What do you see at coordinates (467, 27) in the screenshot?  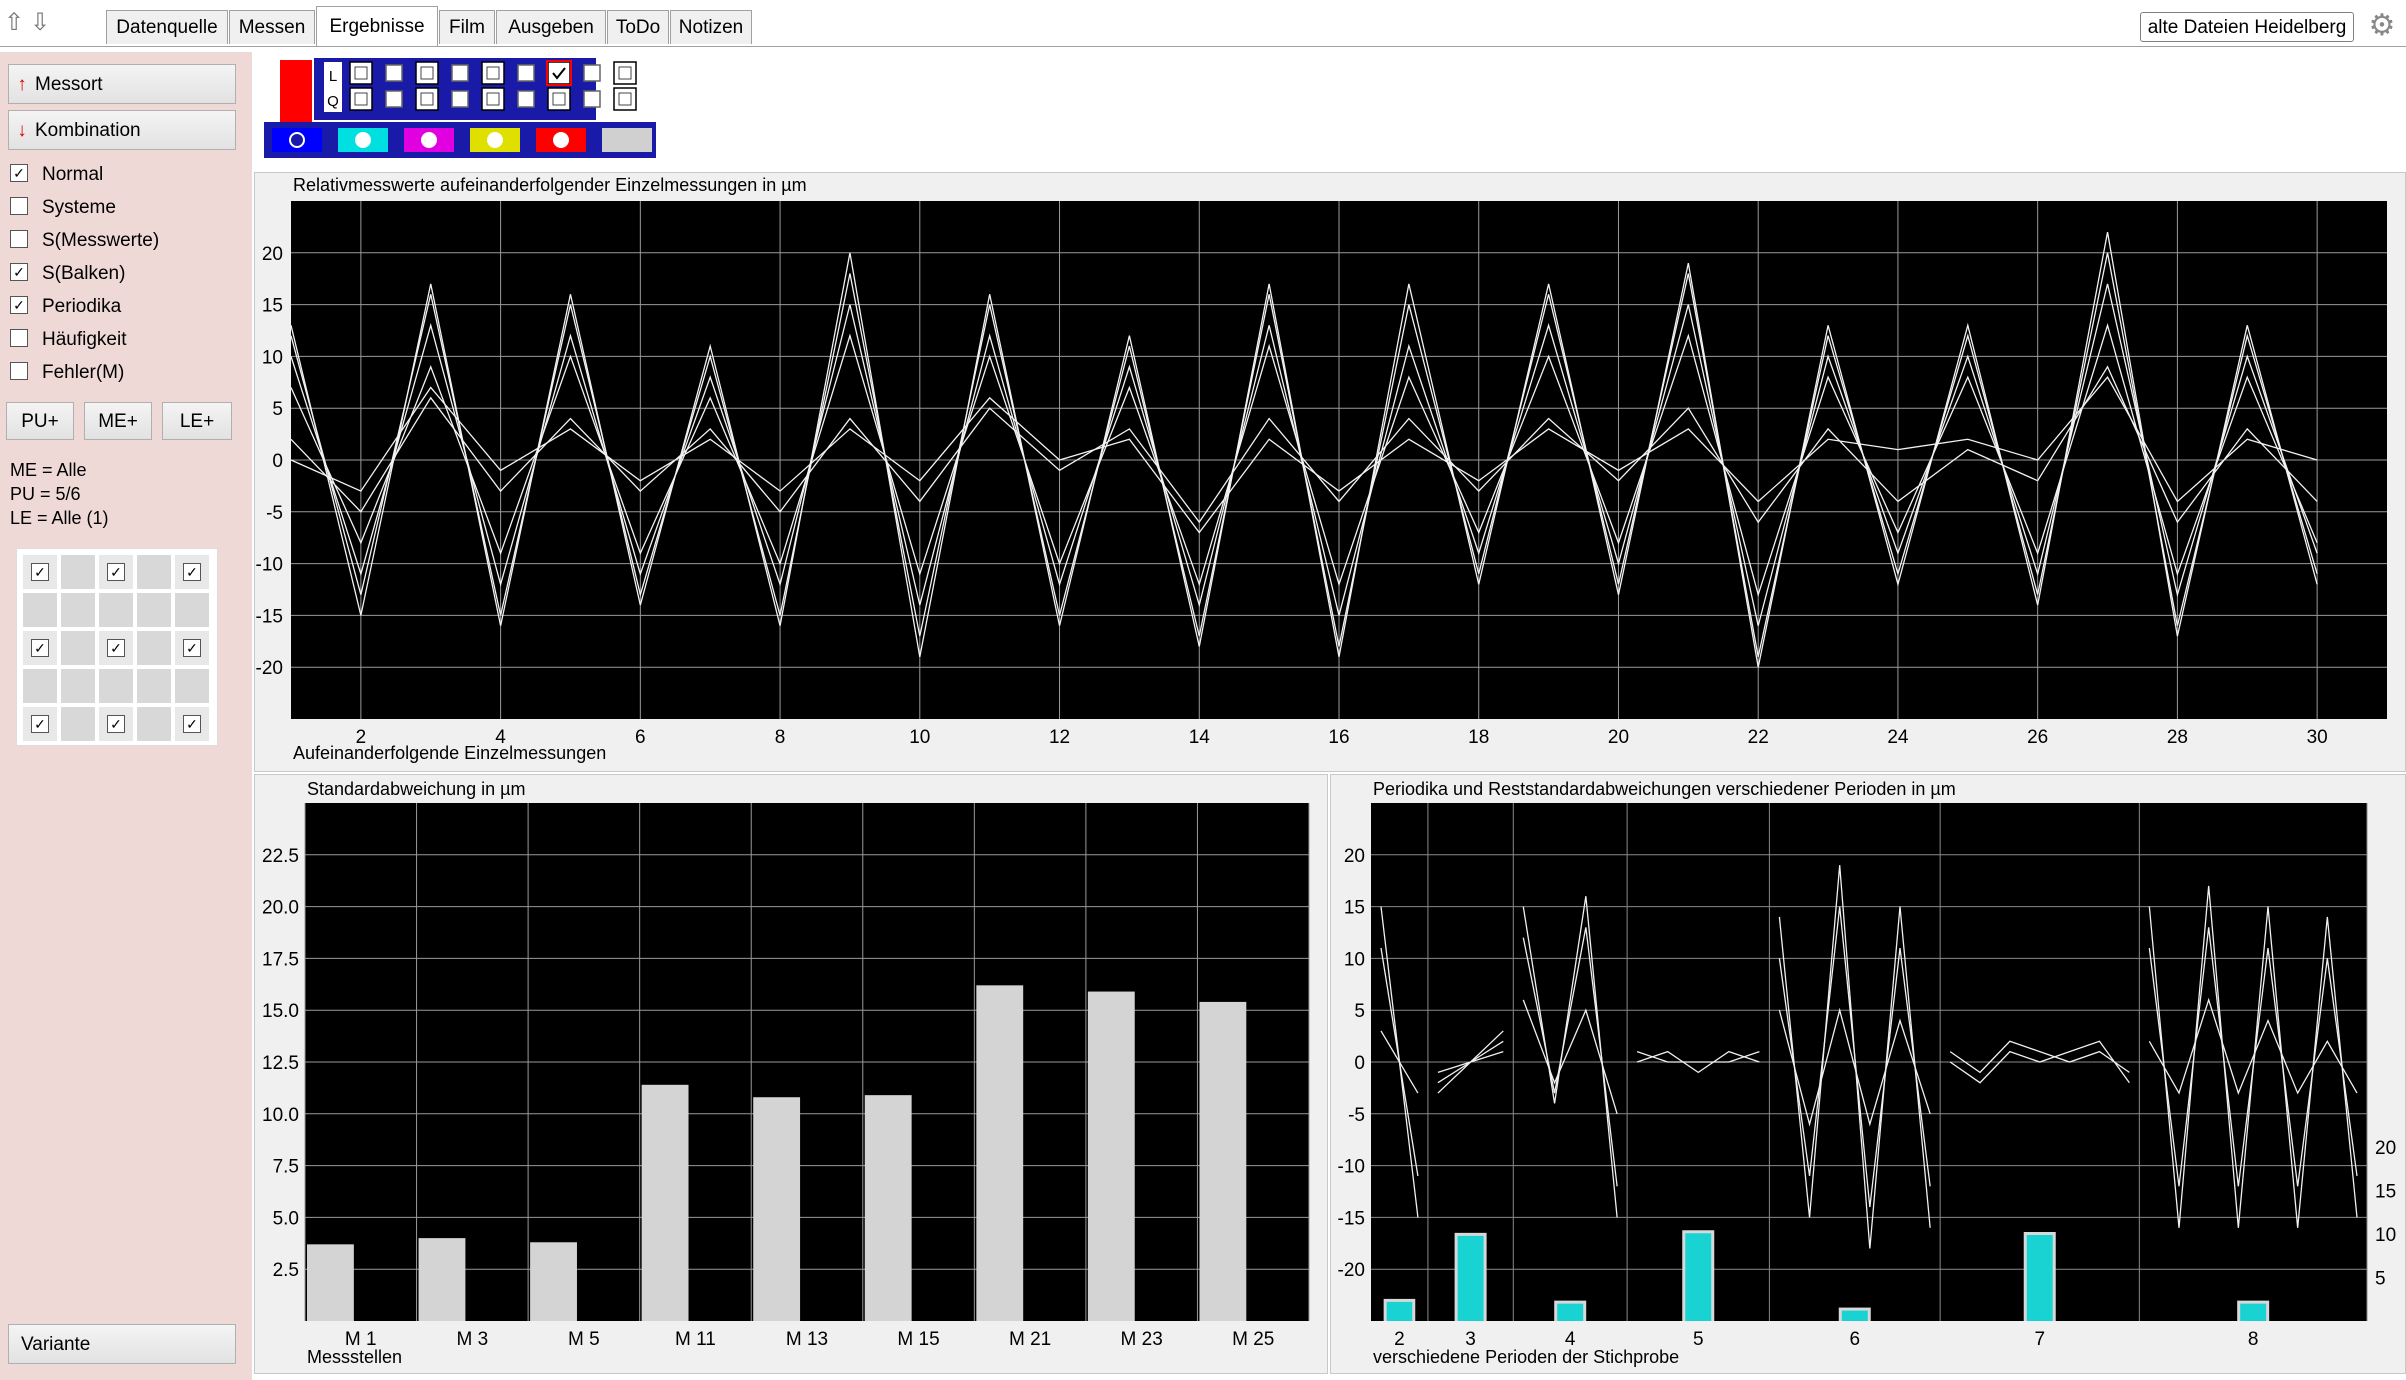 I see `tab-film: Film` at bounding box center [467, 27].